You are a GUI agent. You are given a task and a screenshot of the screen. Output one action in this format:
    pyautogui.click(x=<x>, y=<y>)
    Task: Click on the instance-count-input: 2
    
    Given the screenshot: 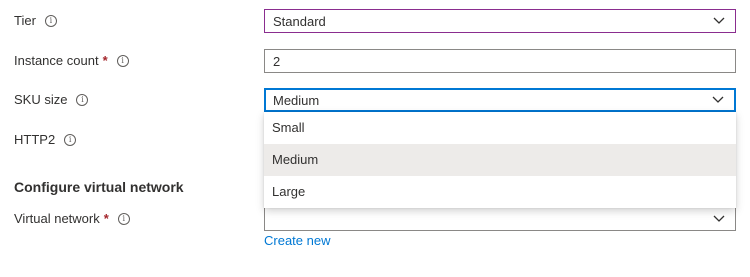 What is the action you would take?
    pyautogui.click(x=500, y=61)
    